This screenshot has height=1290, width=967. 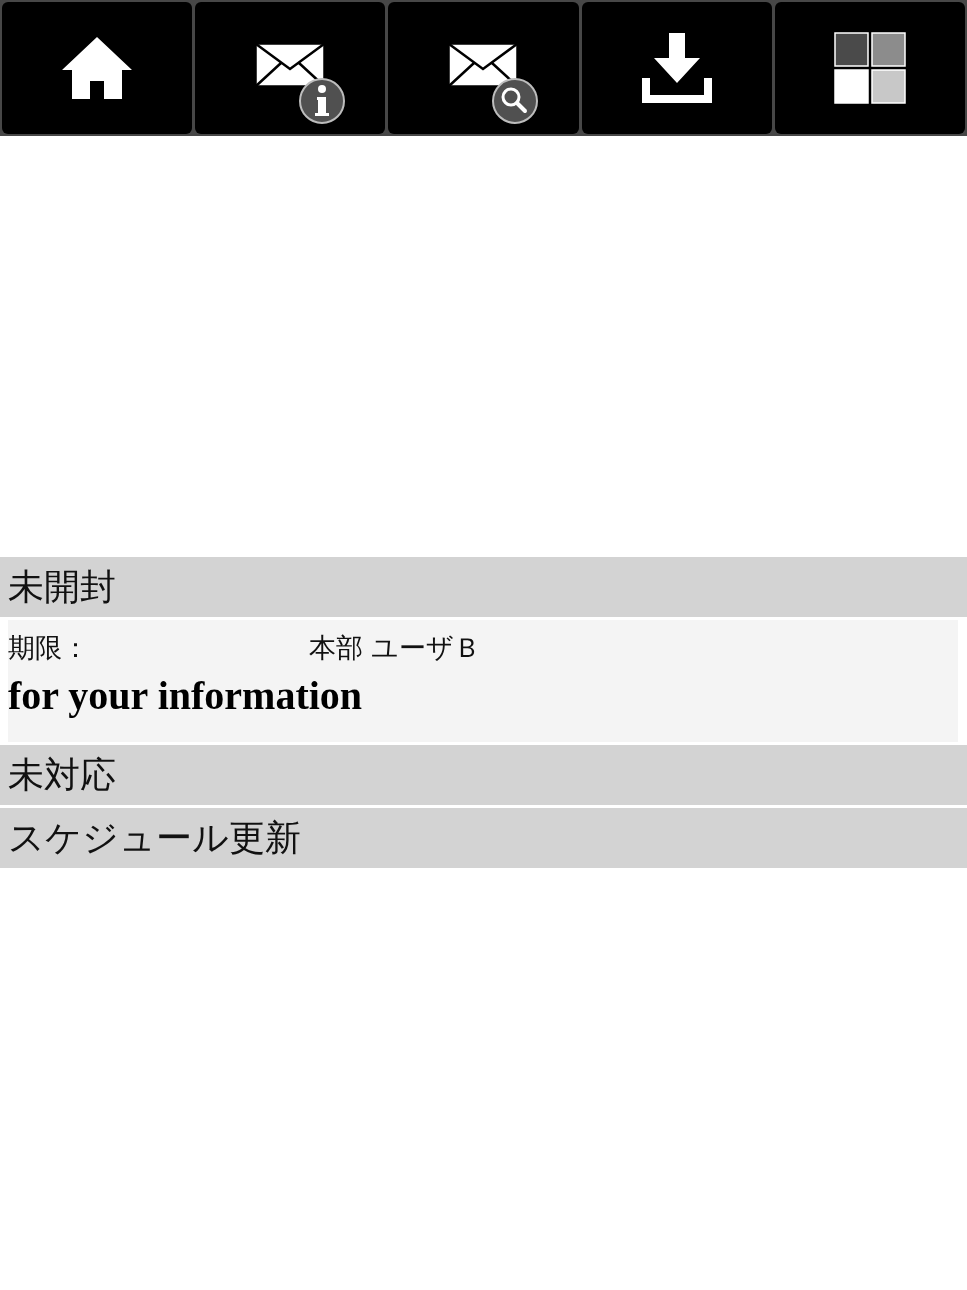 What do you see at coordinates (483, 681) in the screenshot?
I see `message-item: 期限： 本部 ユーザＢ for your information` at bounding box center [483, 681].